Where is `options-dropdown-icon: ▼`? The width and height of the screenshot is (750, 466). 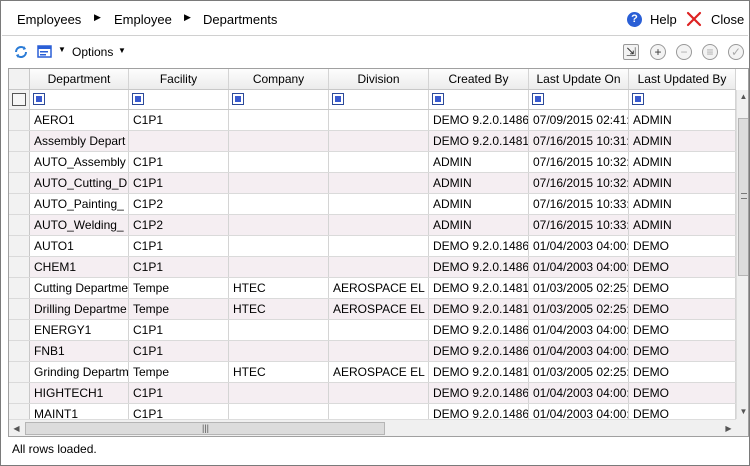 options-dropdown-icon: ▼ is located at coordinates (122, 50).